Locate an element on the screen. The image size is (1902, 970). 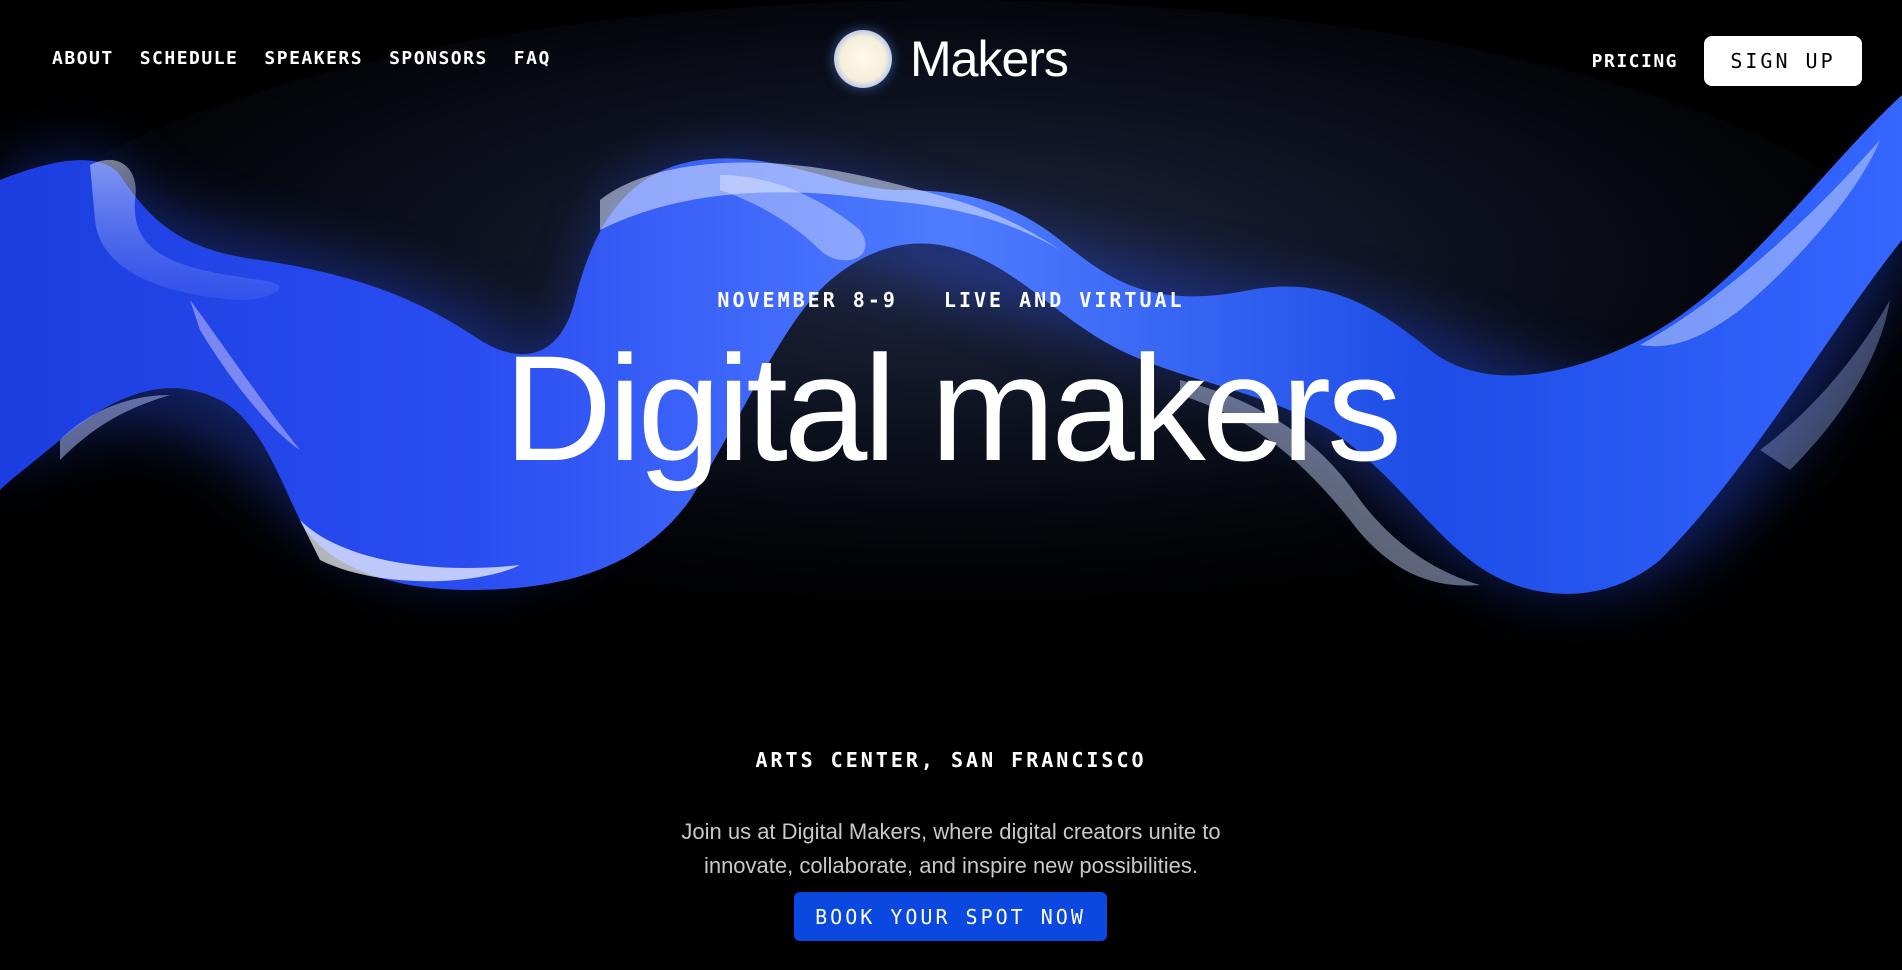
event-meta: NOVEMBER 8-9 LIVE AND VIRTUAL is located at coordinates (951, 300).